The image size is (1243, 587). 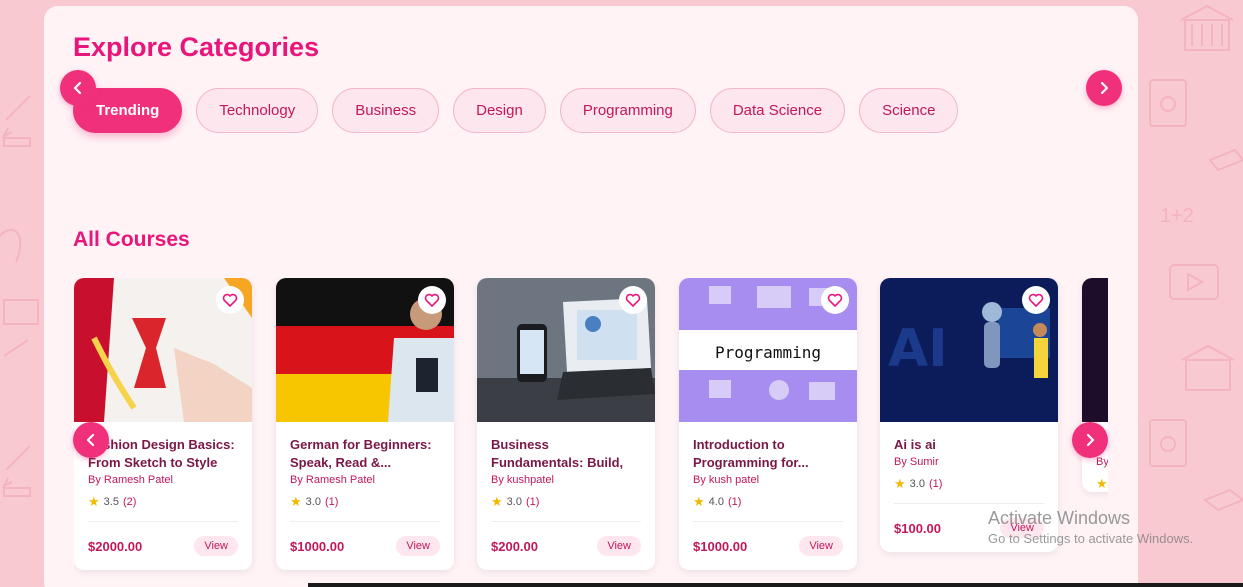 I want to click on course-title: Ai is ai, so click(x=915, y=444).